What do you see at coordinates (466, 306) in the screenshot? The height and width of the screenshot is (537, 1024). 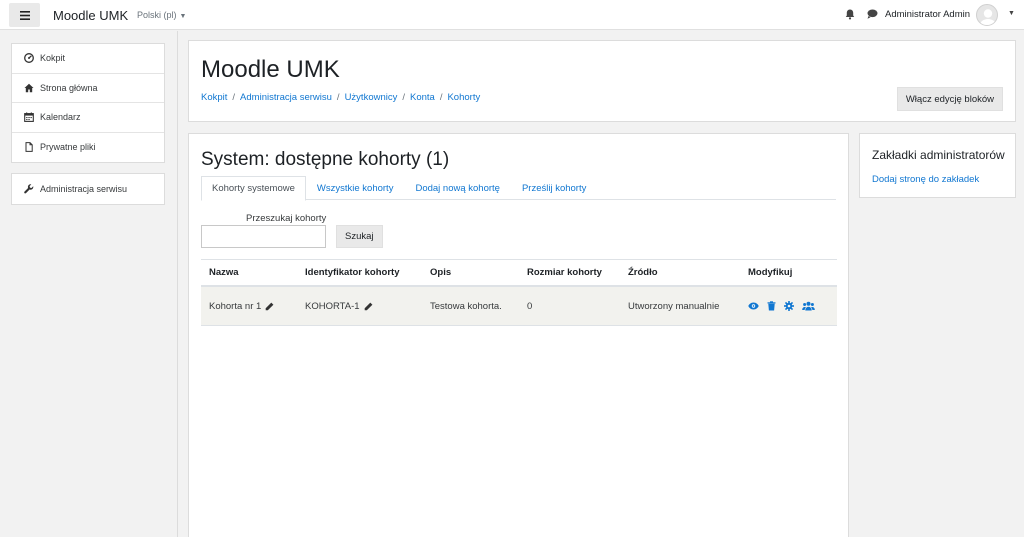 I see `cohort-description: Testowa kohorta.` at bounding box center [466, 306].